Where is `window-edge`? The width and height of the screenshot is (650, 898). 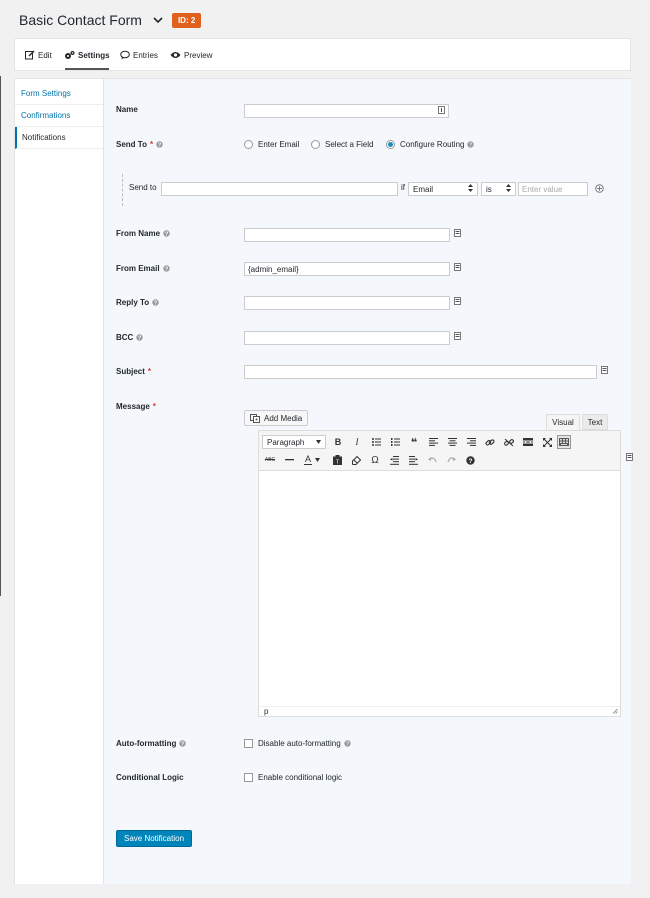 window-edge is located at coordinates (0, 336).